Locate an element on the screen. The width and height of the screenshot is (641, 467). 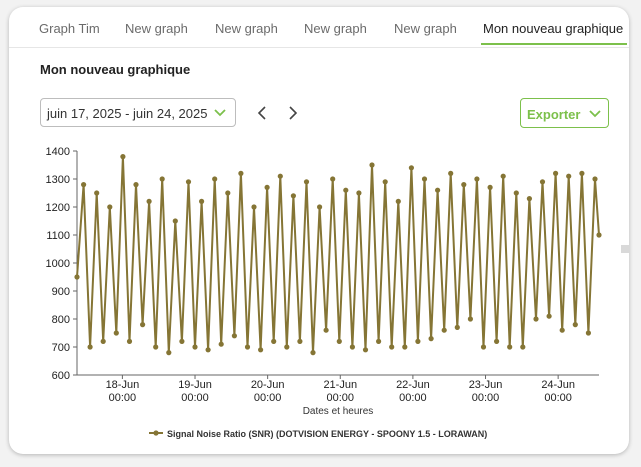
x-axis-title: Dates et heures is located at coordinates (338, 411).